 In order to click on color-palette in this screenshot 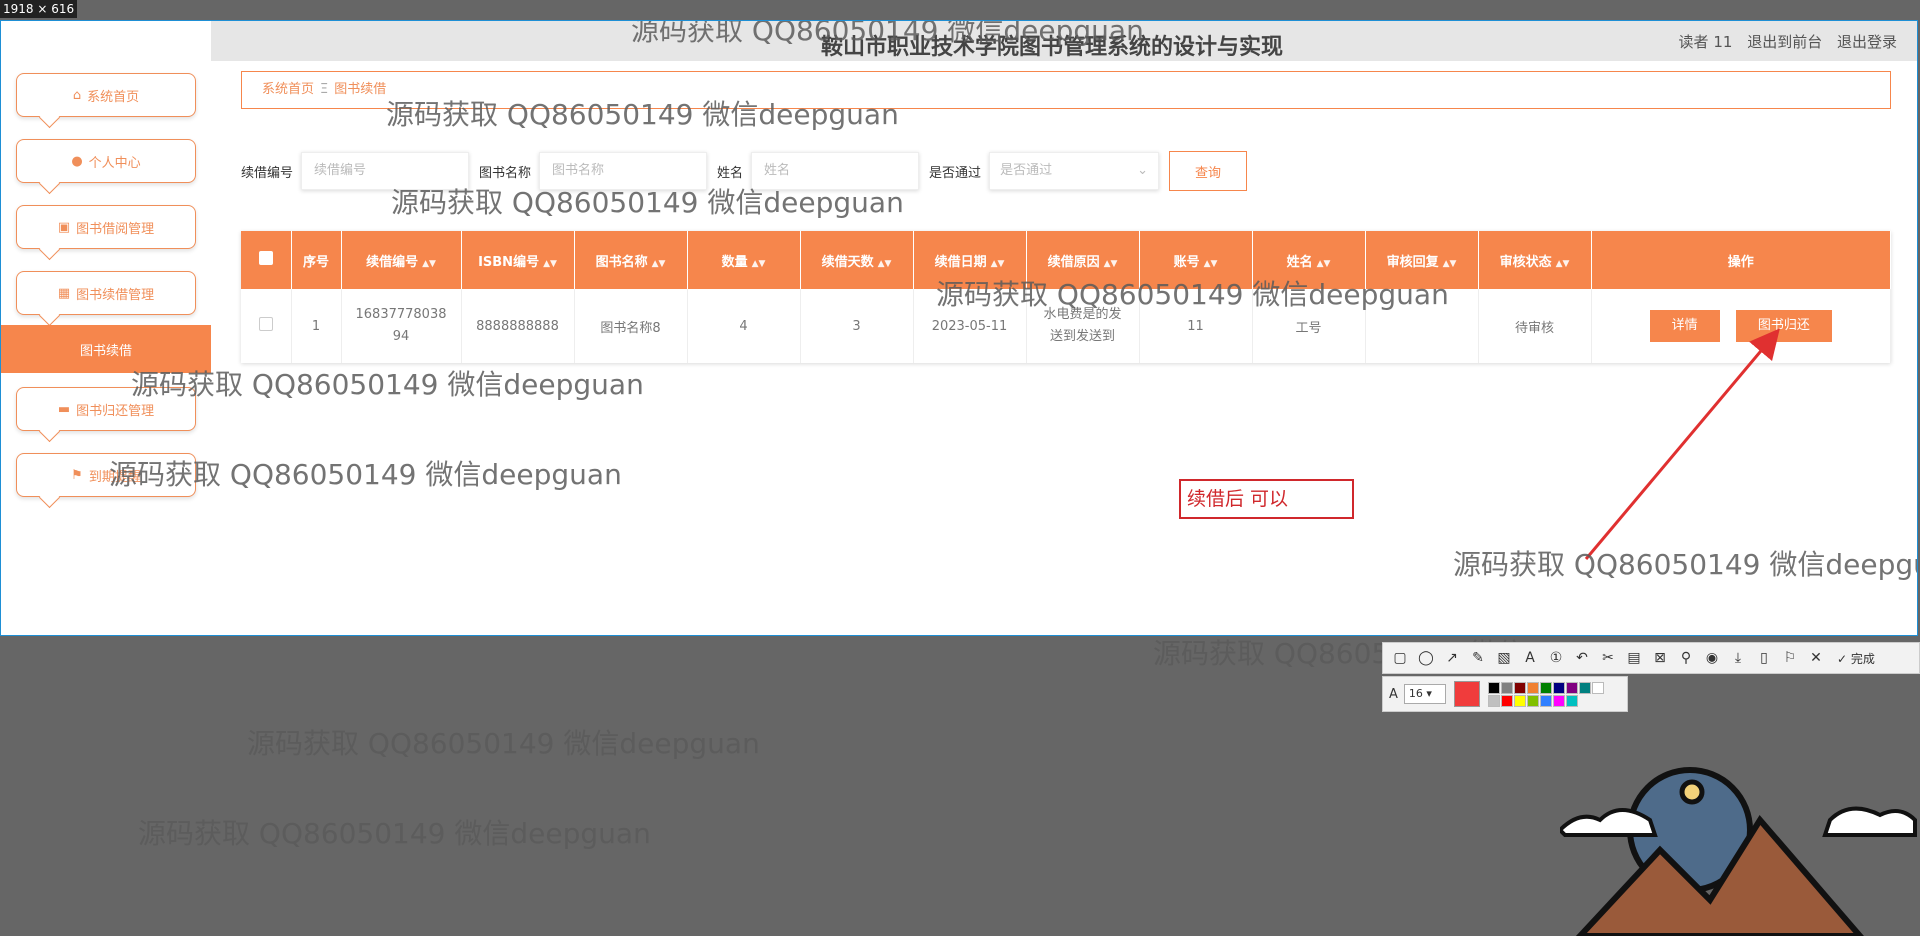, I will do `click(1545, 694)`.